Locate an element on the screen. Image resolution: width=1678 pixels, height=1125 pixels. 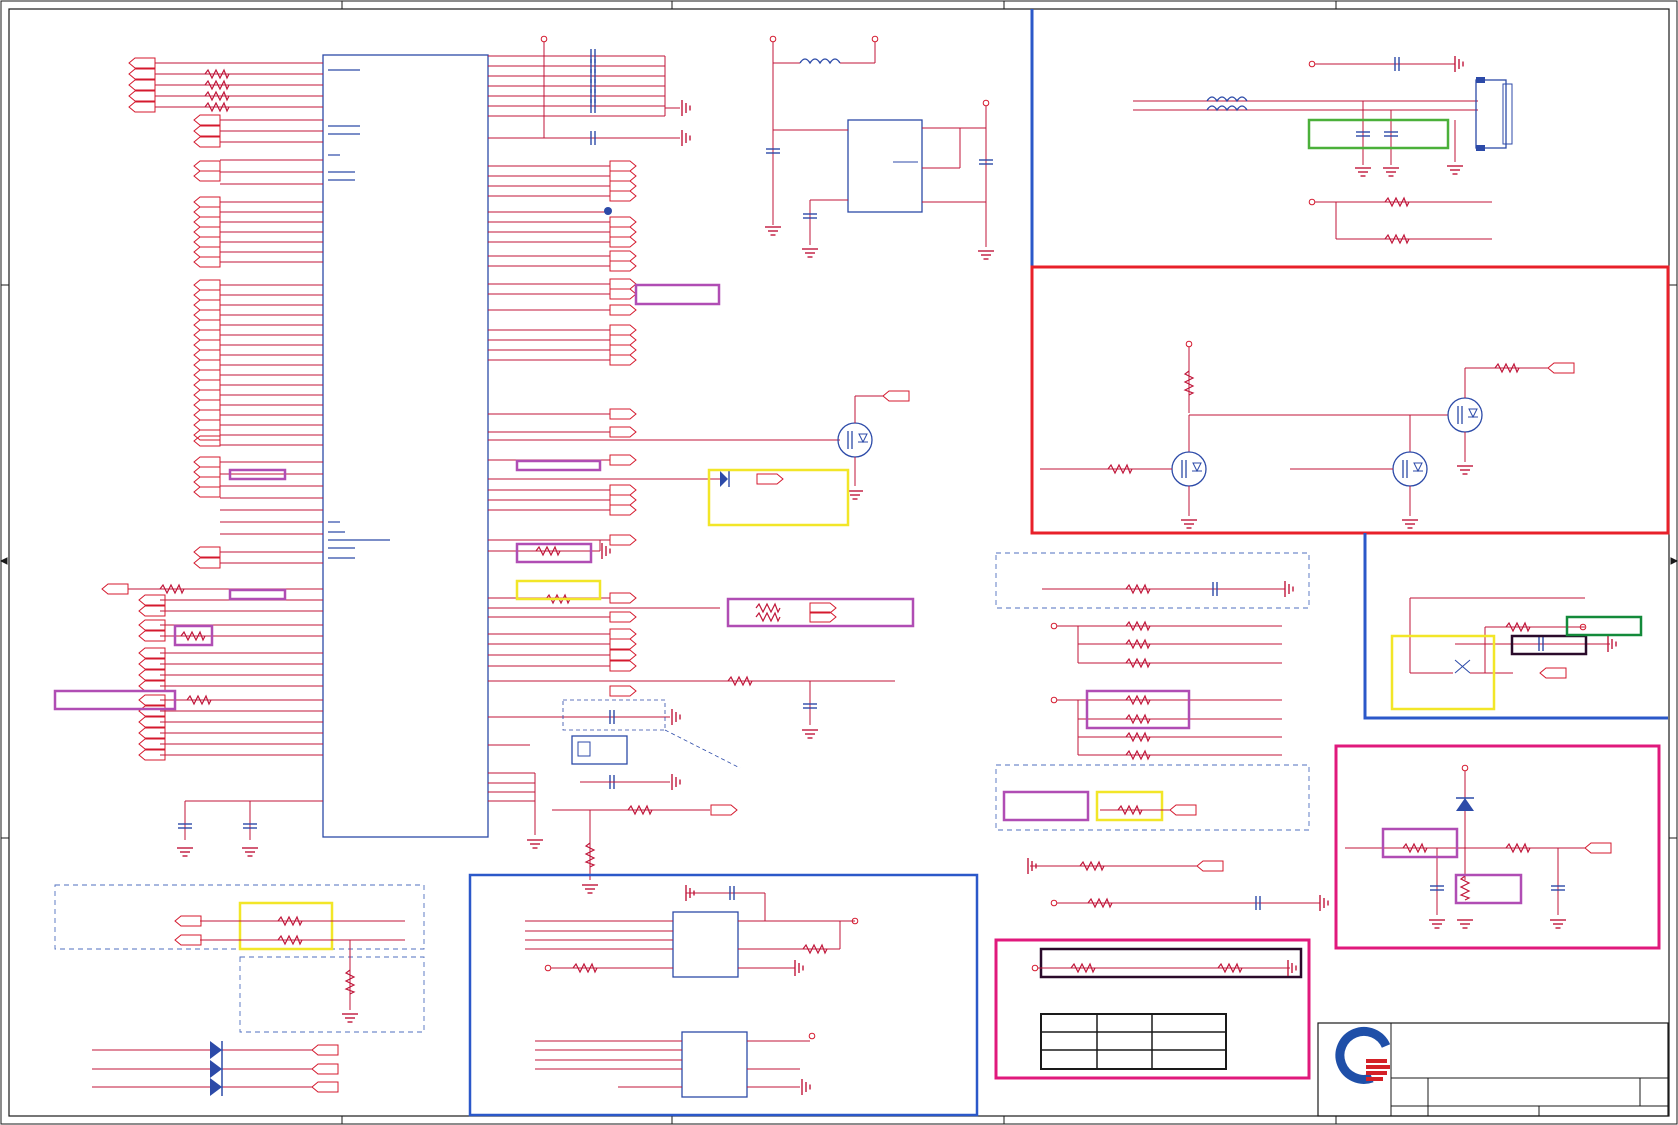
review-box-mosfet-switch is located at coordinates (1350, 400).